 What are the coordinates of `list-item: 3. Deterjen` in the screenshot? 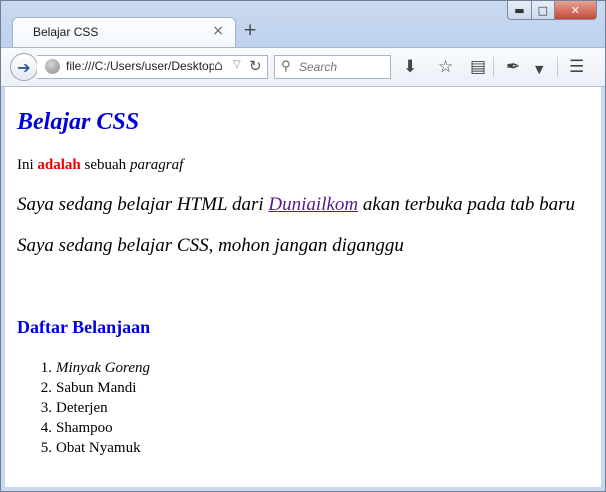 It's located at (74, 408).